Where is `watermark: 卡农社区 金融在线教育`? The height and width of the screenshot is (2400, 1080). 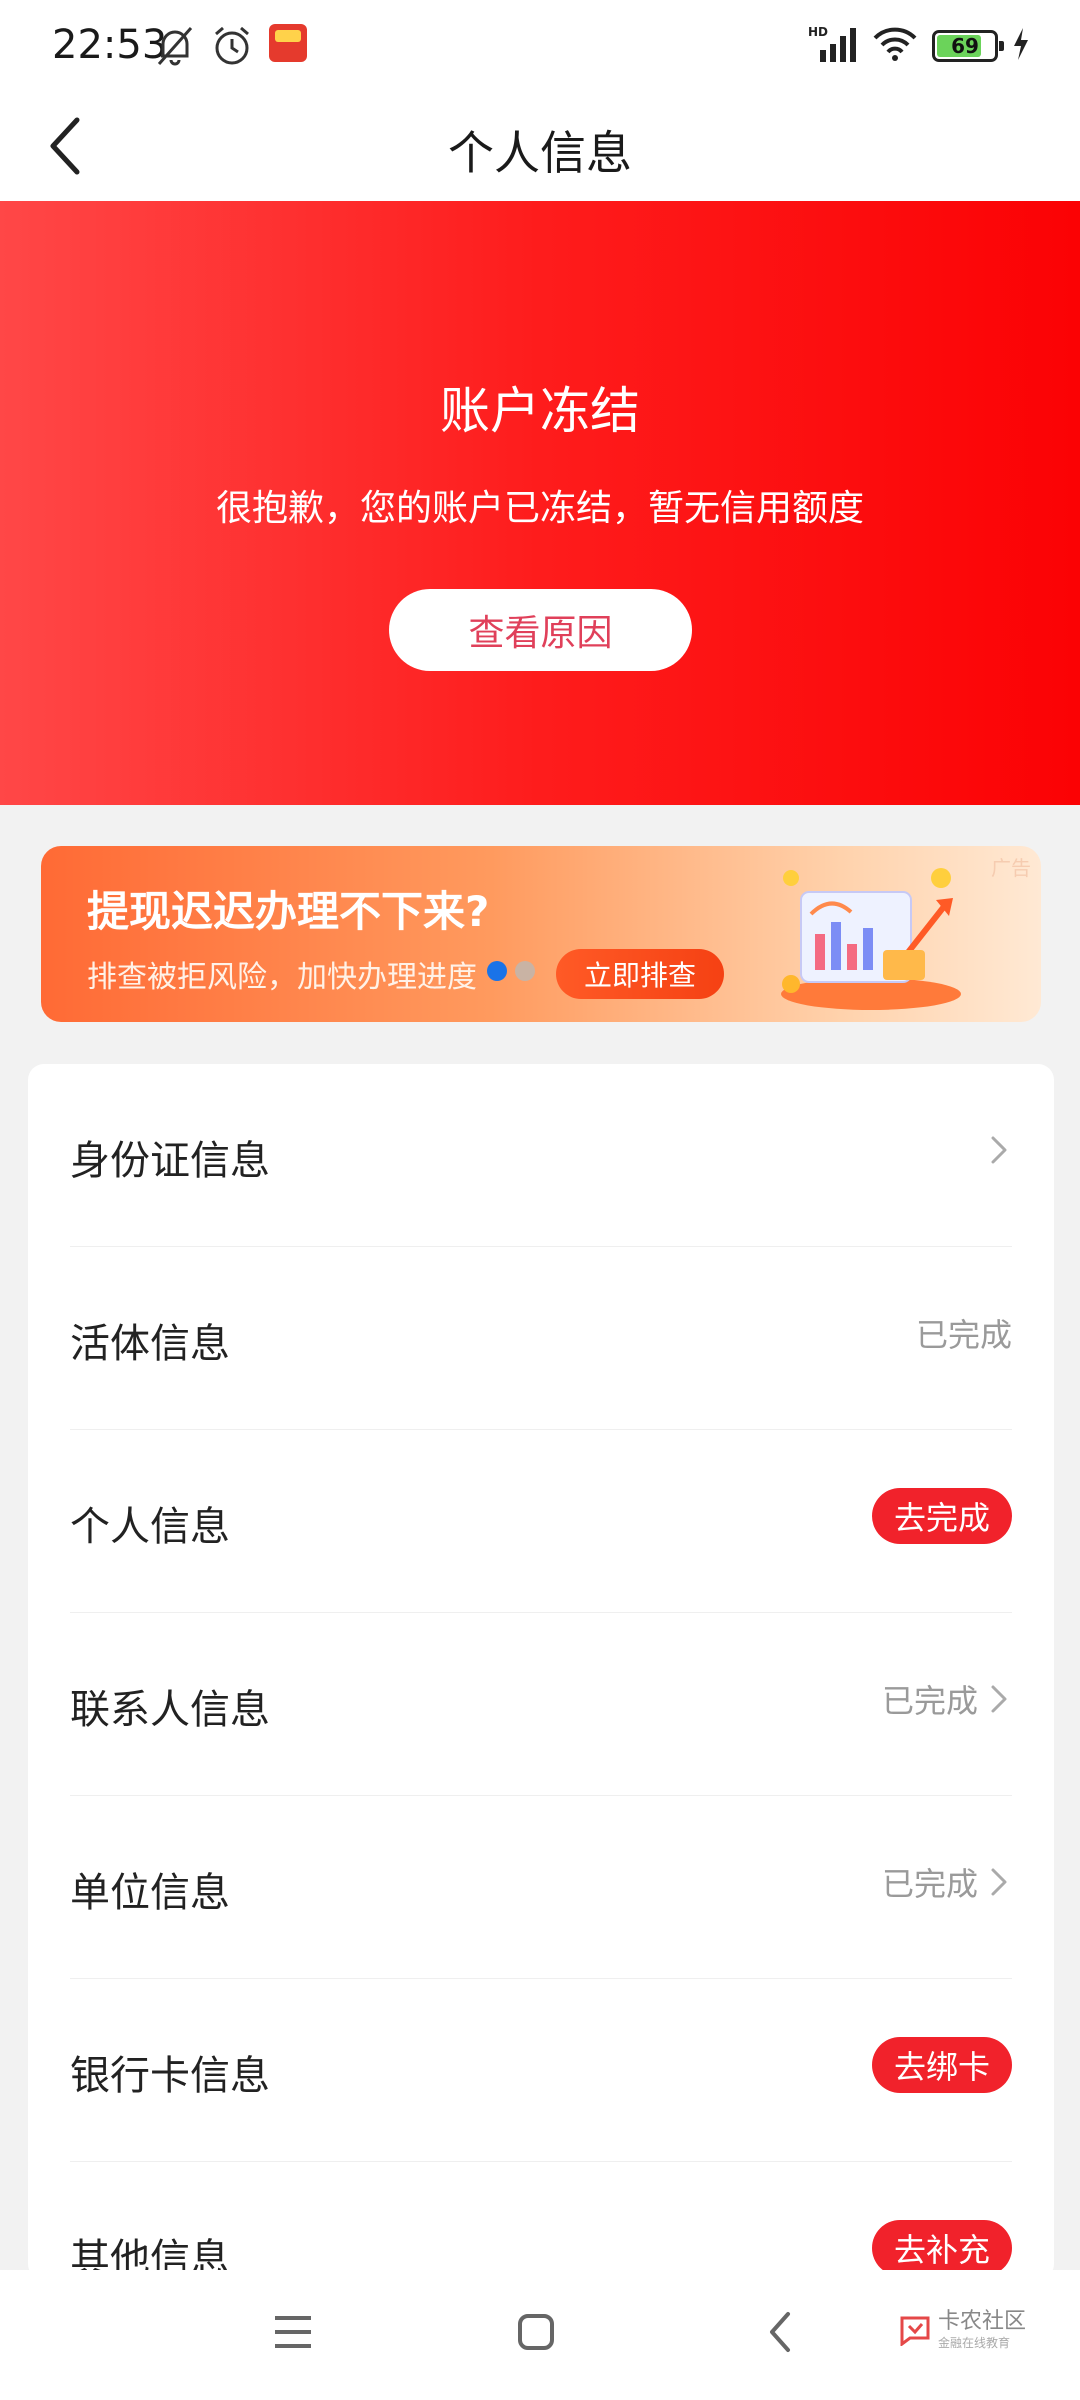 watermark: 卡农社区 金融在线教育 is located at coordinates (962, 2330).